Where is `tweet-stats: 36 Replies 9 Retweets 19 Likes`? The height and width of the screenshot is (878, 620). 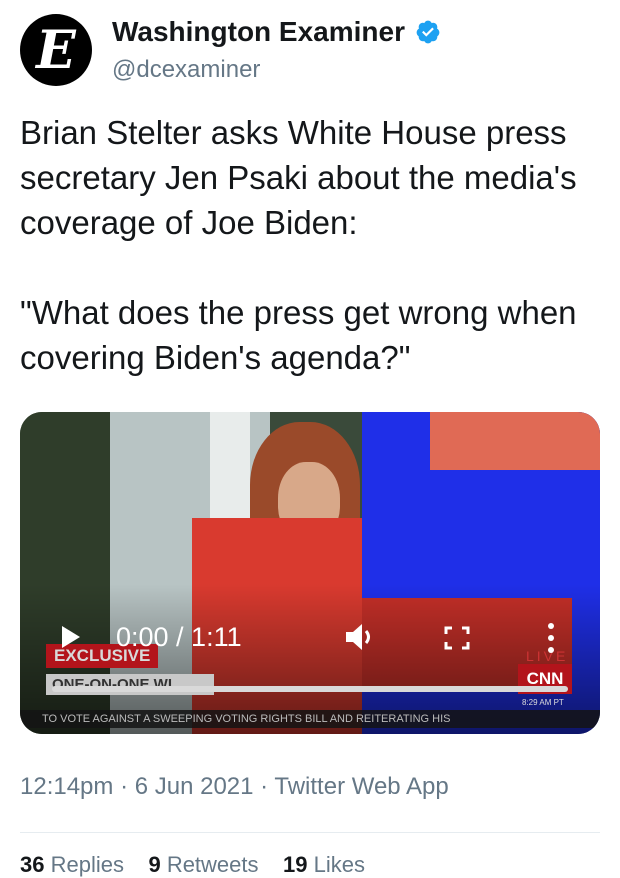
tweet-stats: 36 Replies 9 Retweets 19 Likes is located at coordinates (192, 865).